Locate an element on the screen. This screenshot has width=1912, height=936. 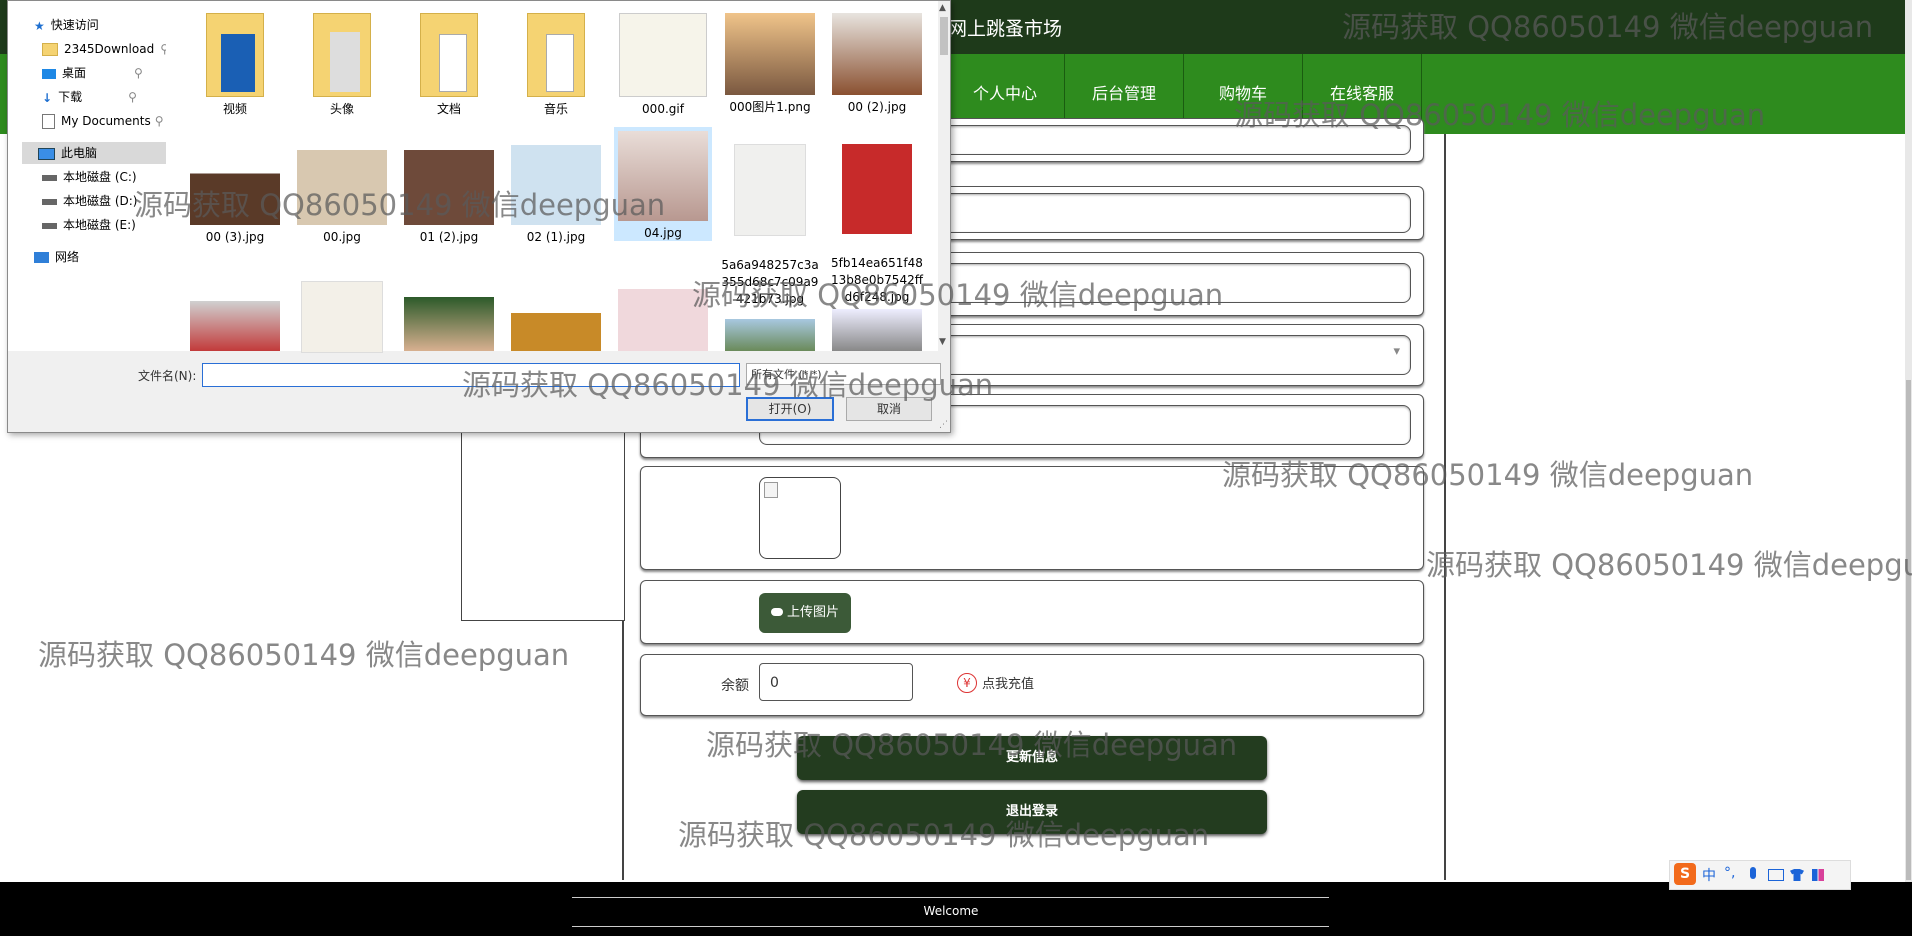
balance-field: 0 is located at coordinates (836, 682).